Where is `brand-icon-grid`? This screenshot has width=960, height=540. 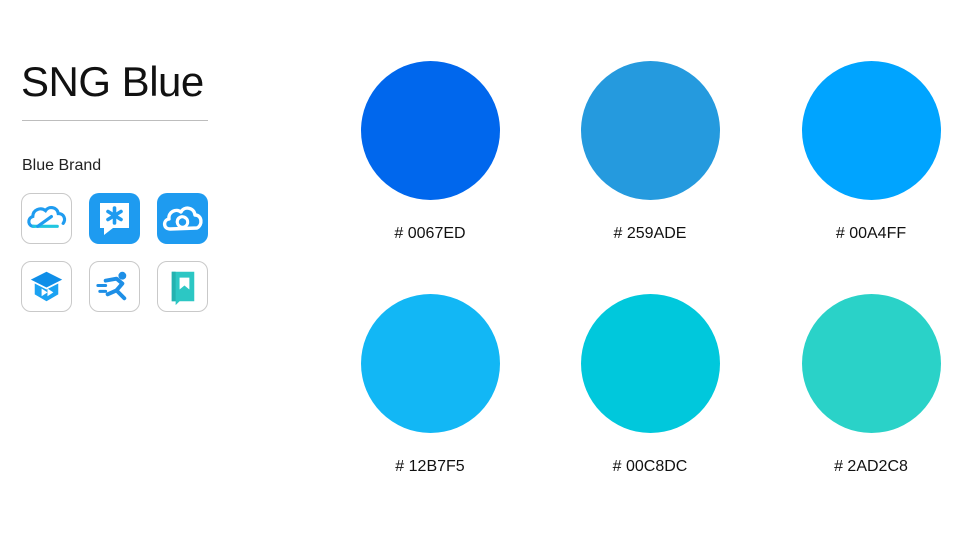 brand-icon-grid is located at coordinates (116, 254).